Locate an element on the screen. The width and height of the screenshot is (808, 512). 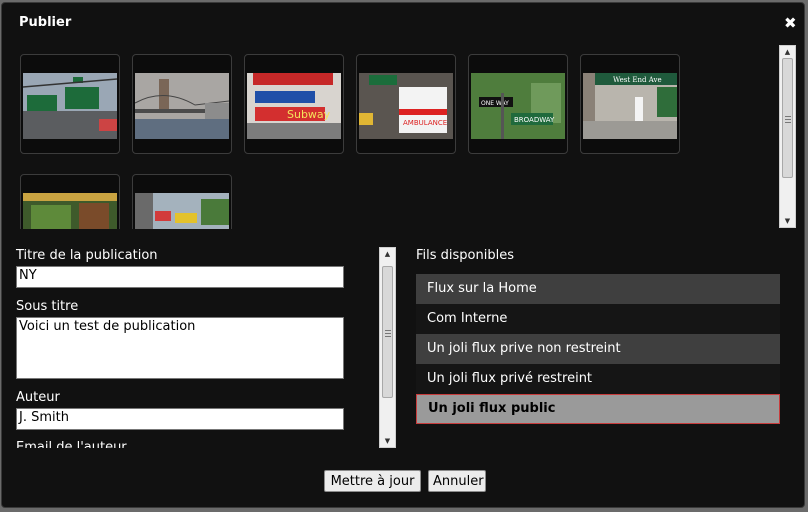
ambulance-text: AMBULANCE is located at coordinates (425, 123).